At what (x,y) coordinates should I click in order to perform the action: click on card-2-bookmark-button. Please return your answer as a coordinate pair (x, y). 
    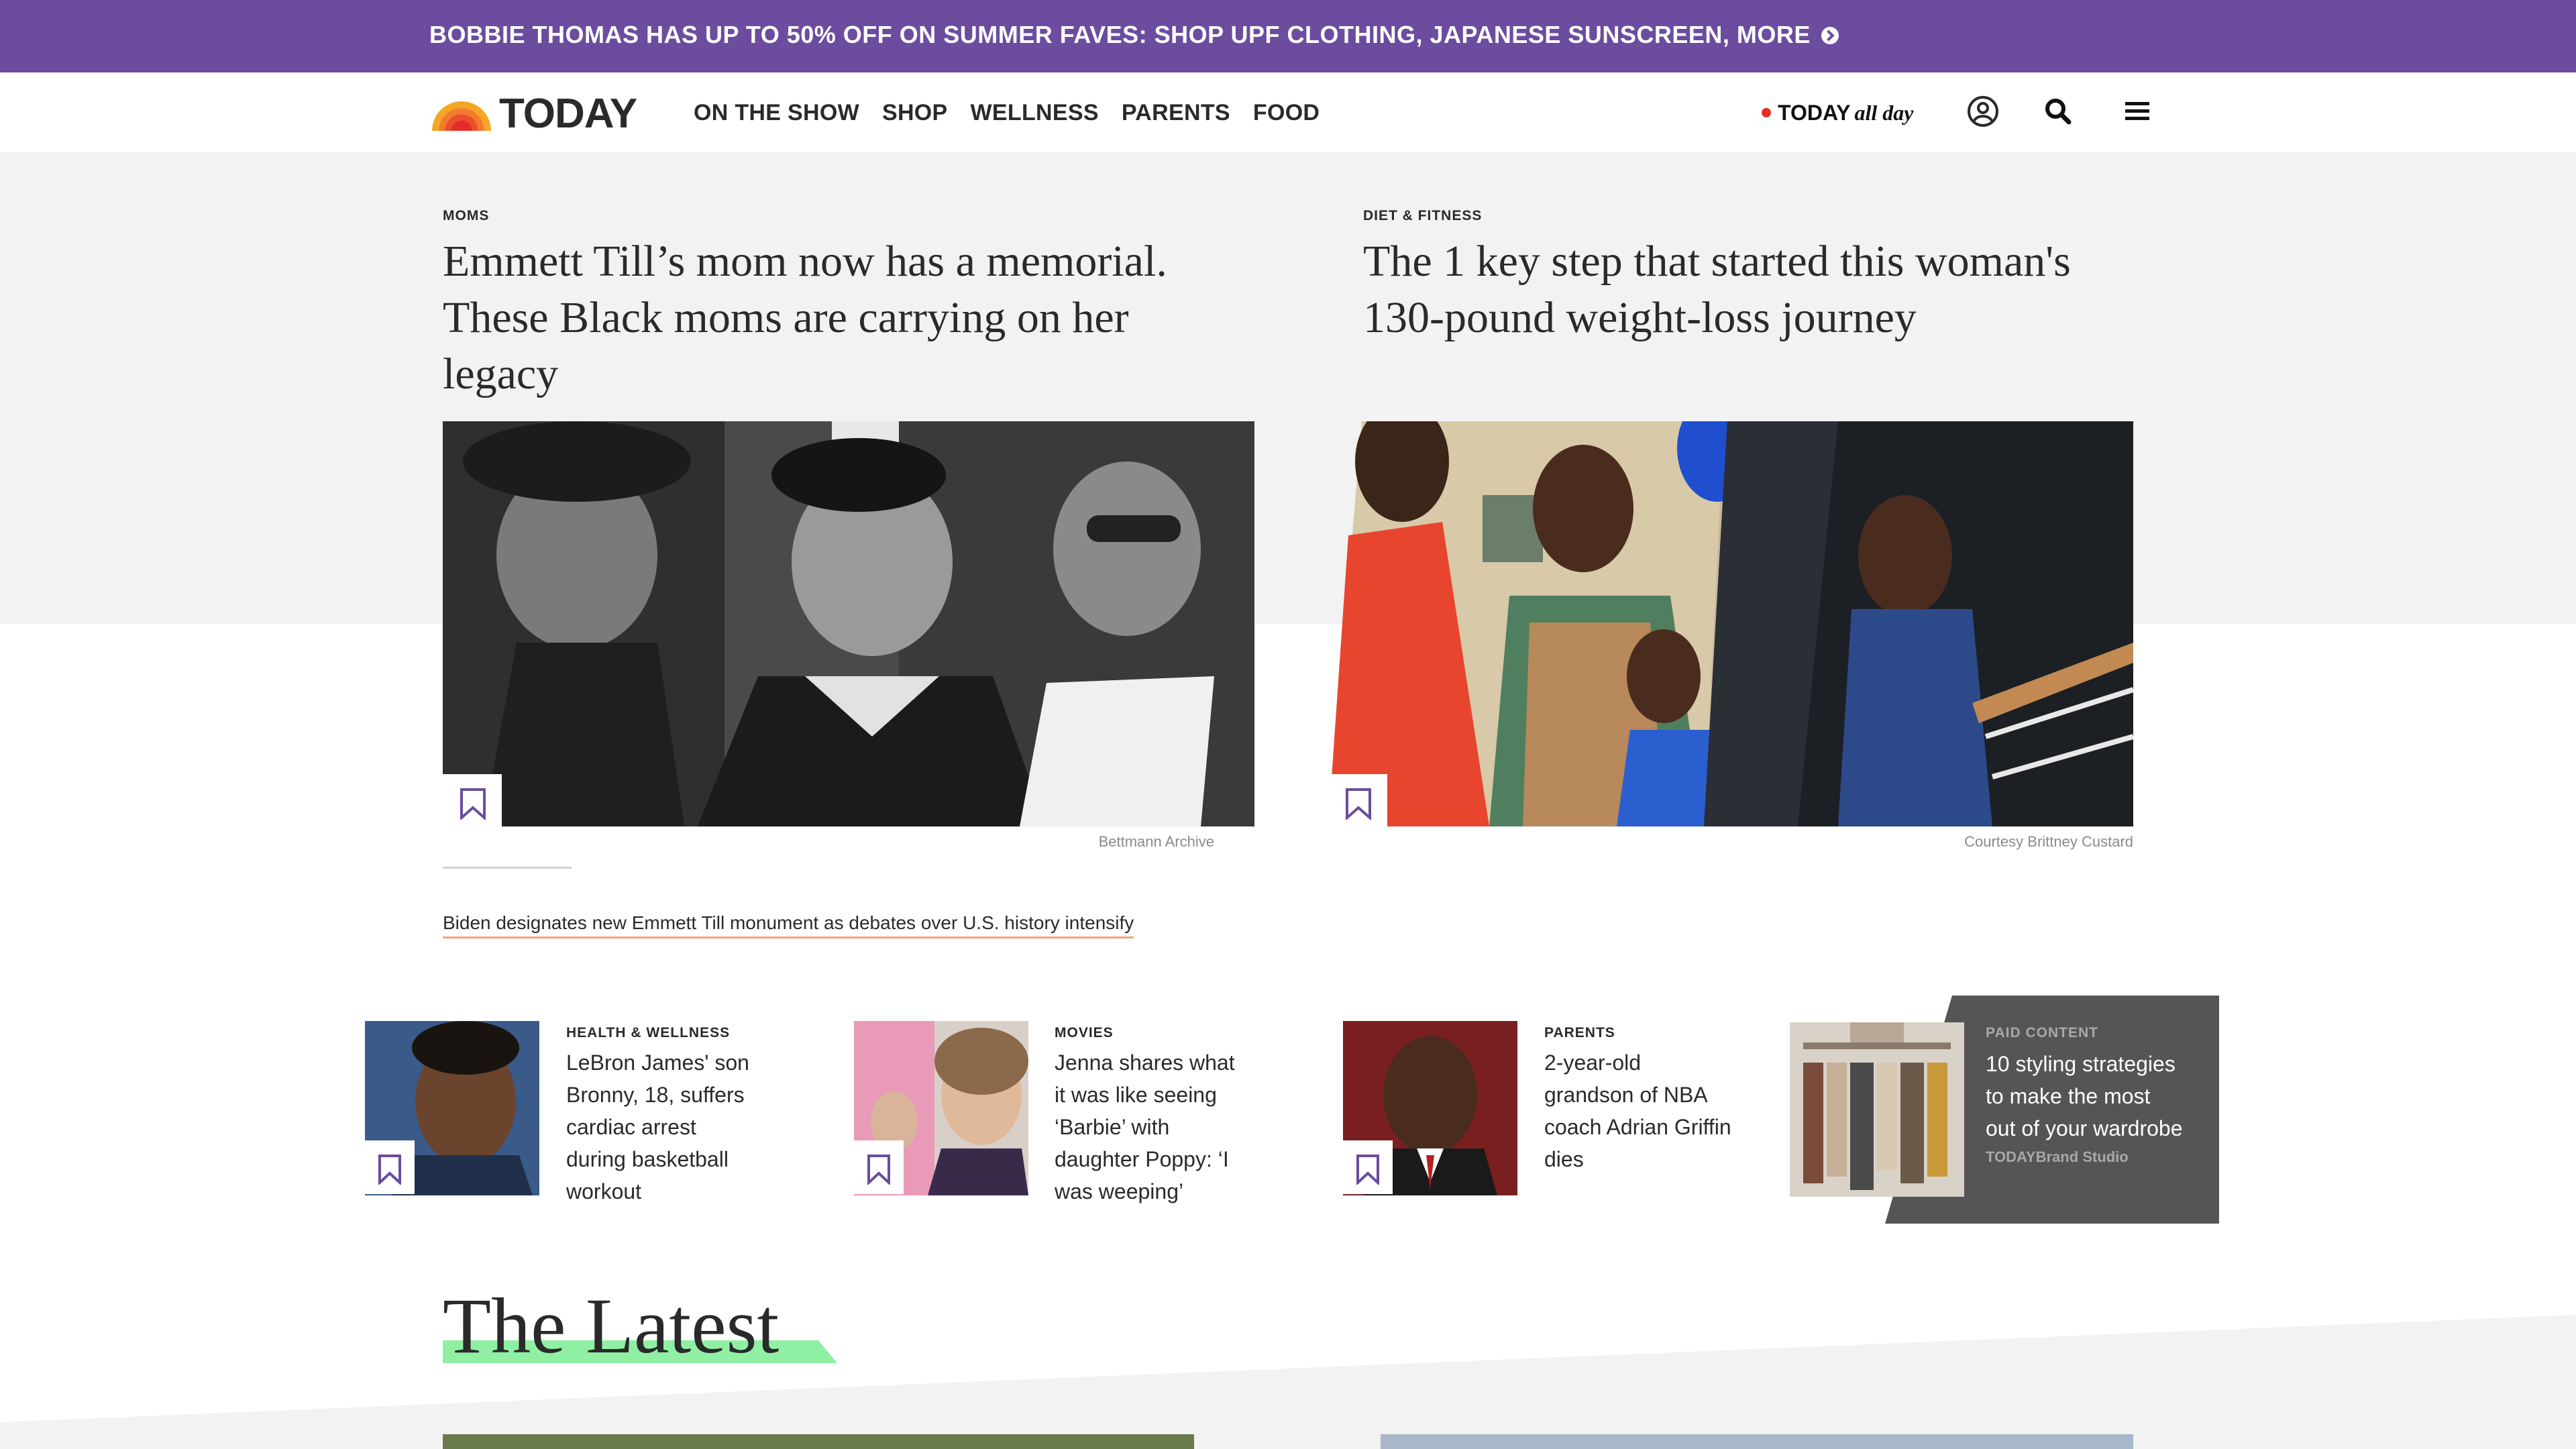
    Looking at the image, I should click on (879, 1167).